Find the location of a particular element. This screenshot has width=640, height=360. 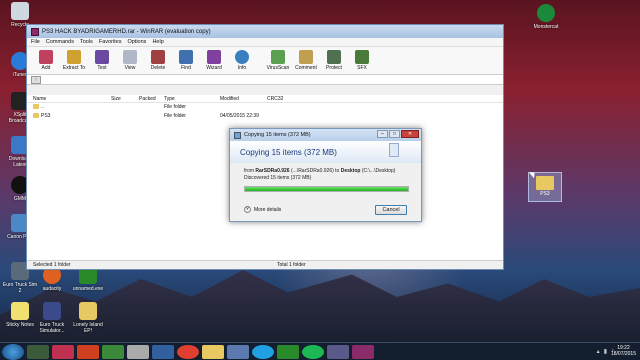

extract-icon is located at coordinates (74, 57).